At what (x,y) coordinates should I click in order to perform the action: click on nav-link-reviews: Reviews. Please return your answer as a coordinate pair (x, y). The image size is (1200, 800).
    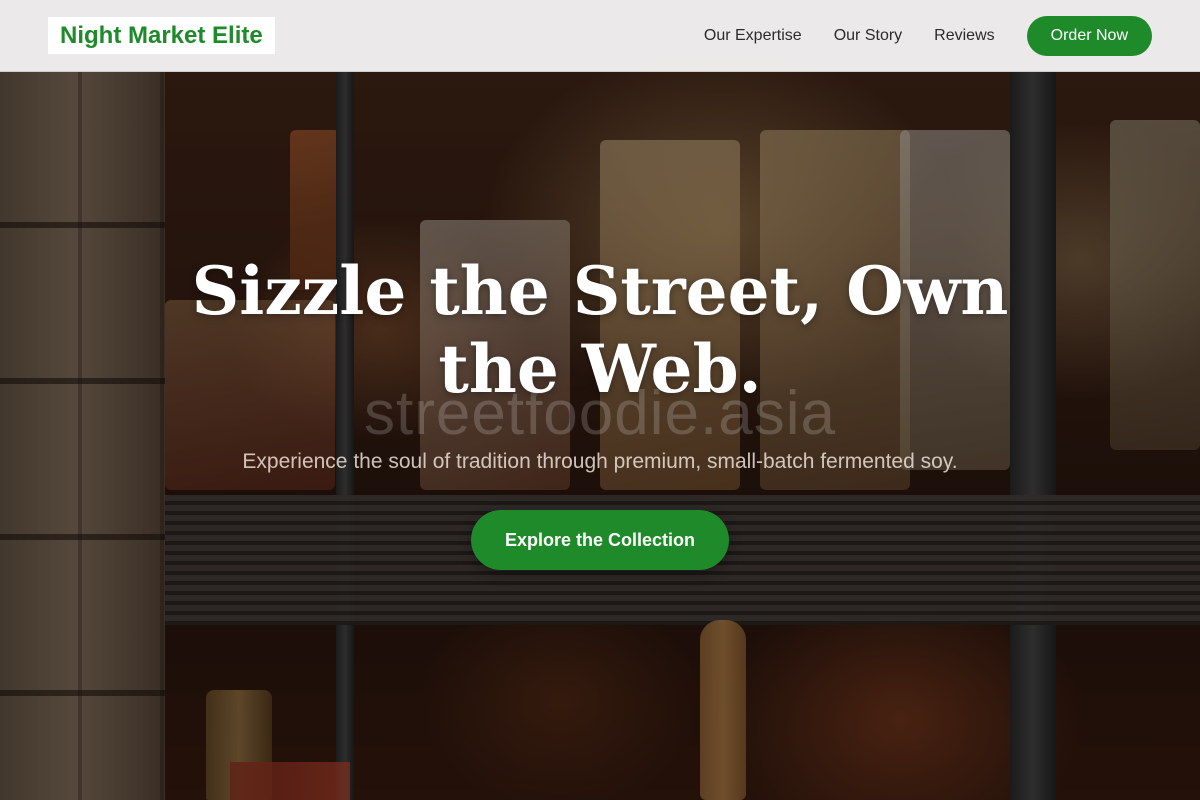
    Looking at the image, I should click on (964, 36).